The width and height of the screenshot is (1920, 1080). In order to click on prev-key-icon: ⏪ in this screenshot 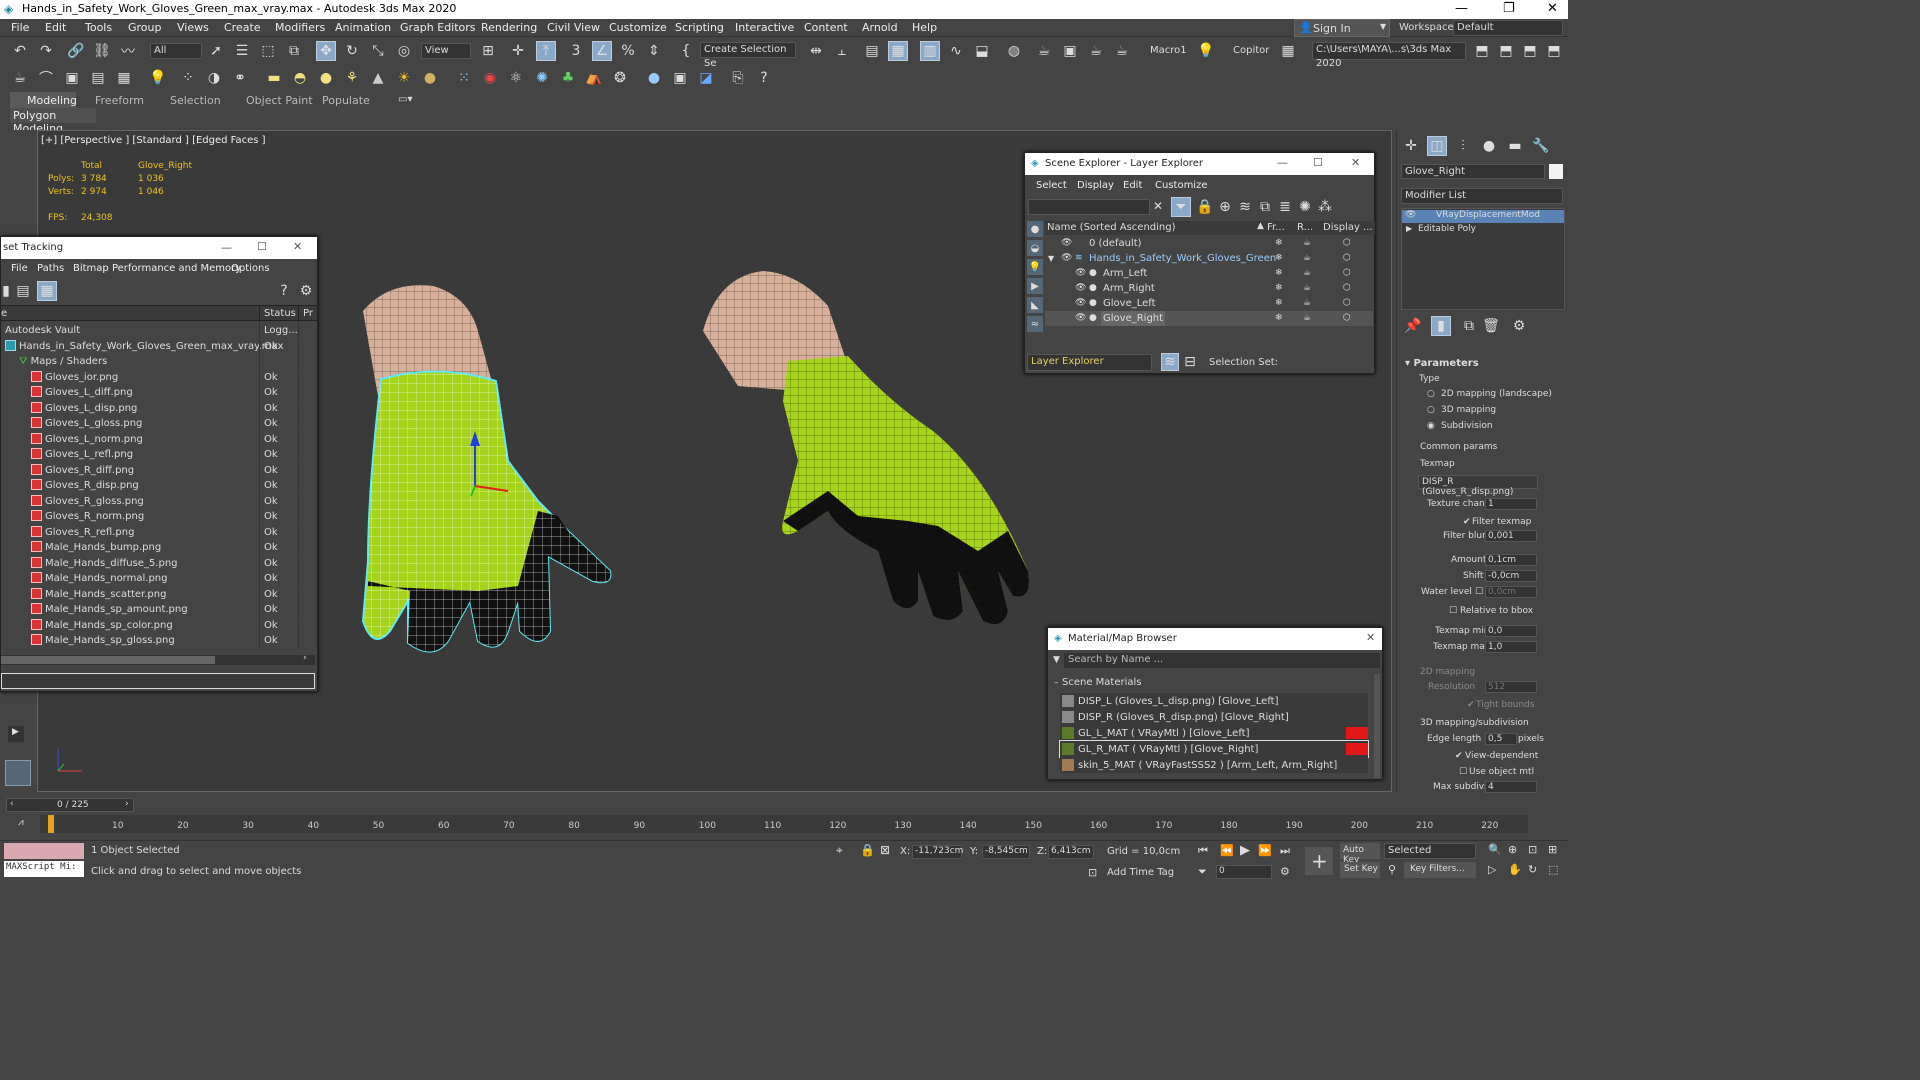, I will do `click(1227, 850)`.